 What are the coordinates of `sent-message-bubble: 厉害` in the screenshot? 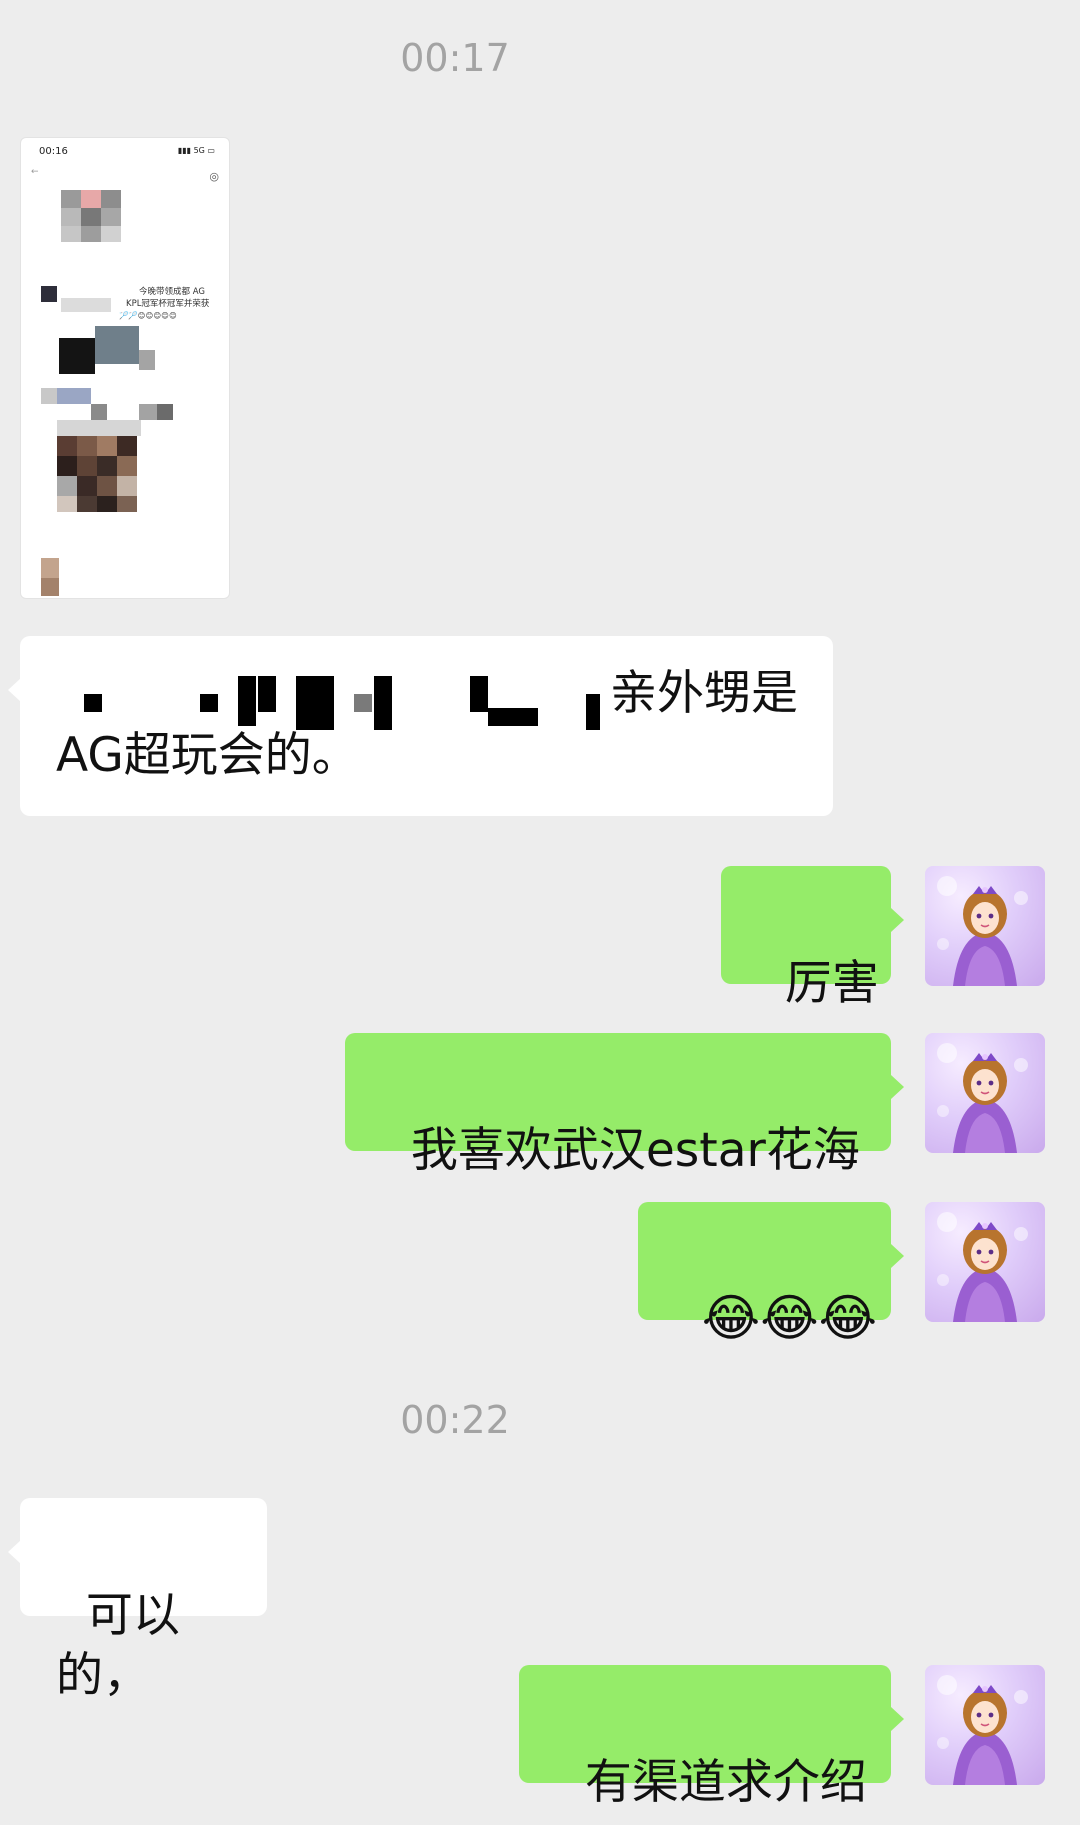 It's located at (812, 938).